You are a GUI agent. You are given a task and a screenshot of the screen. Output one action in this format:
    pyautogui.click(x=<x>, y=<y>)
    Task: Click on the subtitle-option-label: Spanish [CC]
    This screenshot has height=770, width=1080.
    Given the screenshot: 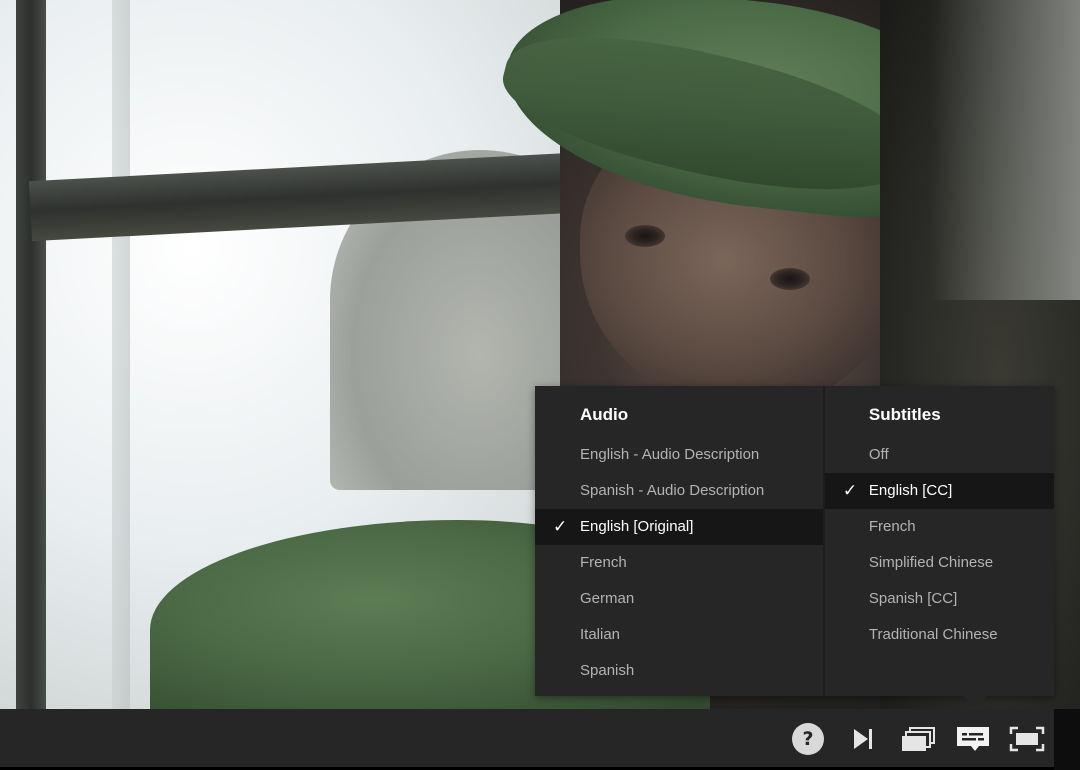 What is the action you would take?
    pyautogui.click(x=913, y=598)
    